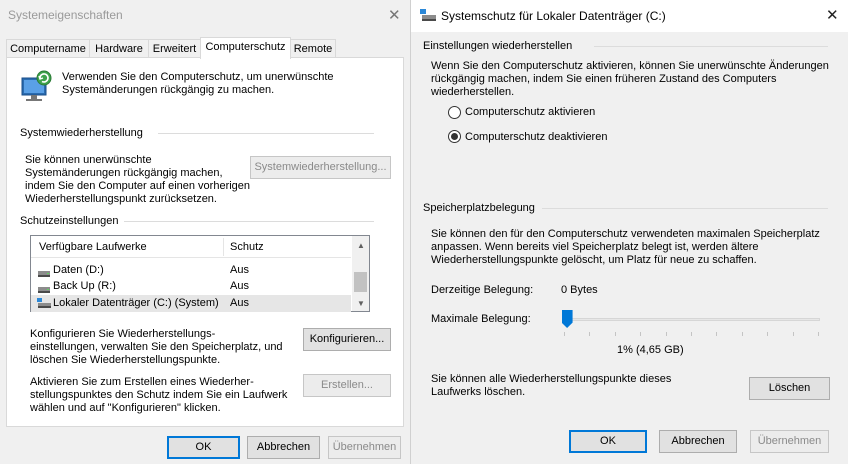  Describe the element at coordinates (36, 85) in the screenshot. I see `computer-protection-icon` at that location.